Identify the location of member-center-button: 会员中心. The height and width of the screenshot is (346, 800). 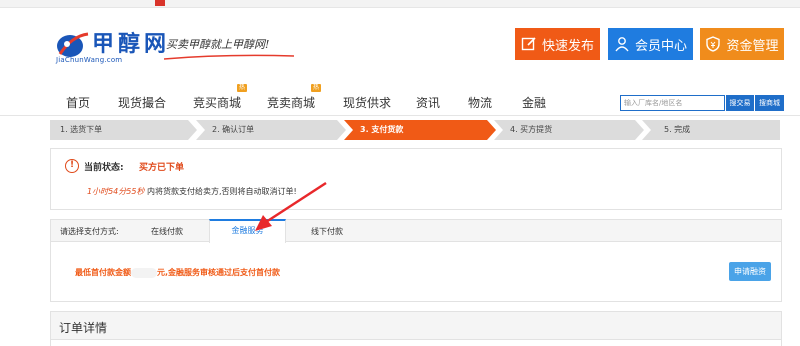
(650, 44).